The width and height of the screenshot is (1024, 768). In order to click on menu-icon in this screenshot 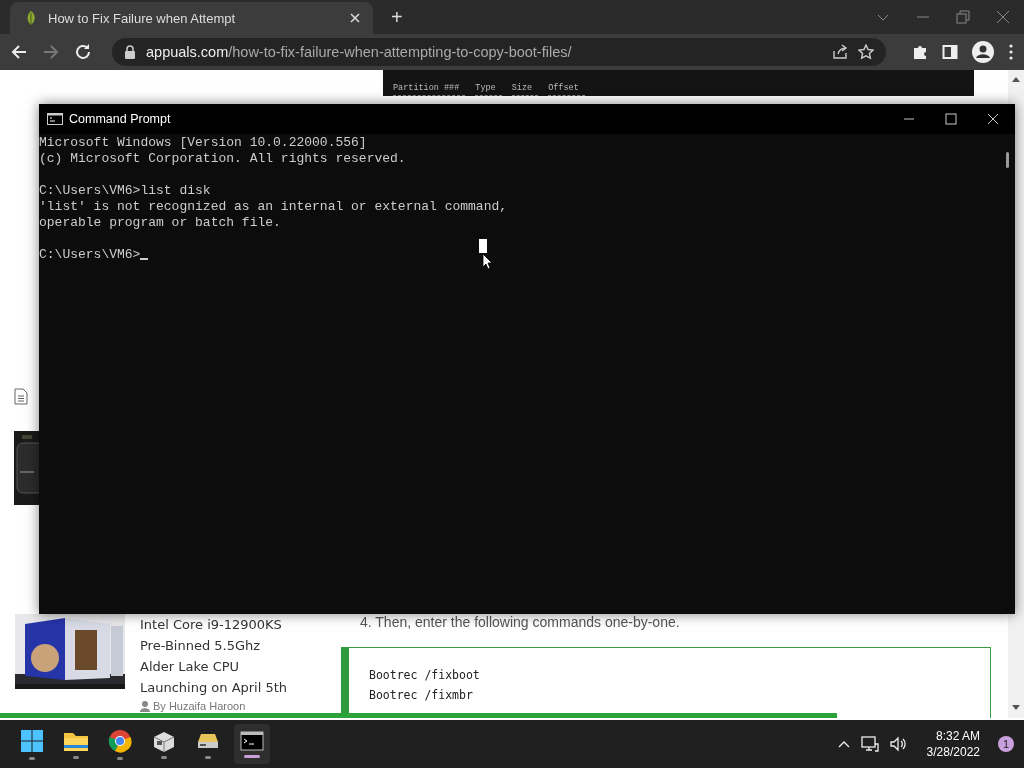, I will do `click(1011, 52)`.